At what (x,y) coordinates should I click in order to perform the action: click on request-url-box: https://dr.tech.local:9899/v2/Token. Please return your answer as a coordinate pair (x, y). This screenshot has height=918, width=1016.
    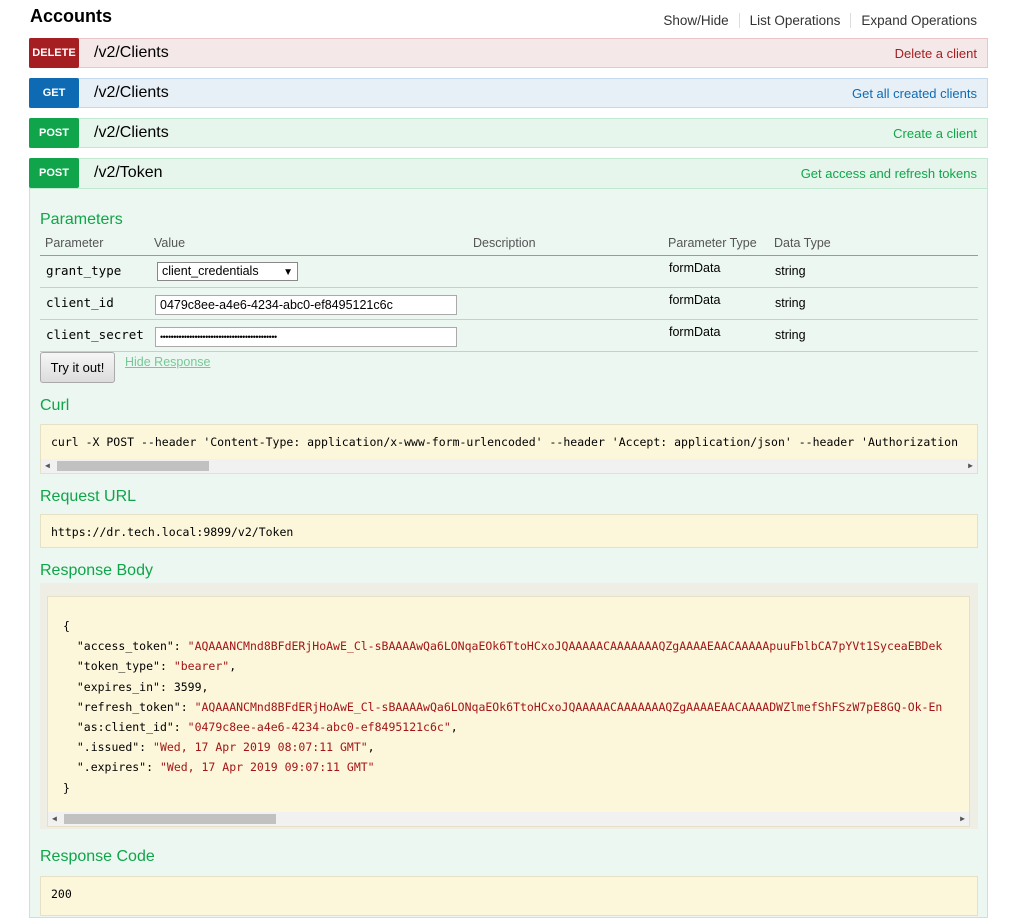
    Looking at the image, I should click on (509, 531).